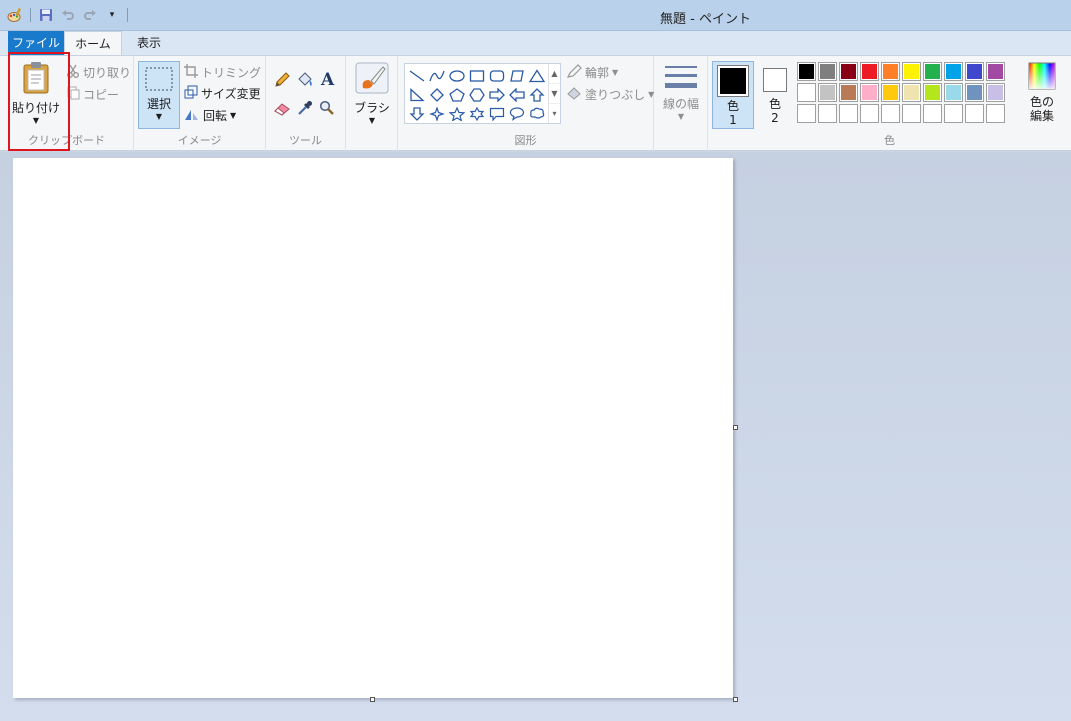 The image size is (1071, 721). Describe the element at coordinates (517, 94) in the screenshot. I see `left-arrow-shape-icon` at that location.